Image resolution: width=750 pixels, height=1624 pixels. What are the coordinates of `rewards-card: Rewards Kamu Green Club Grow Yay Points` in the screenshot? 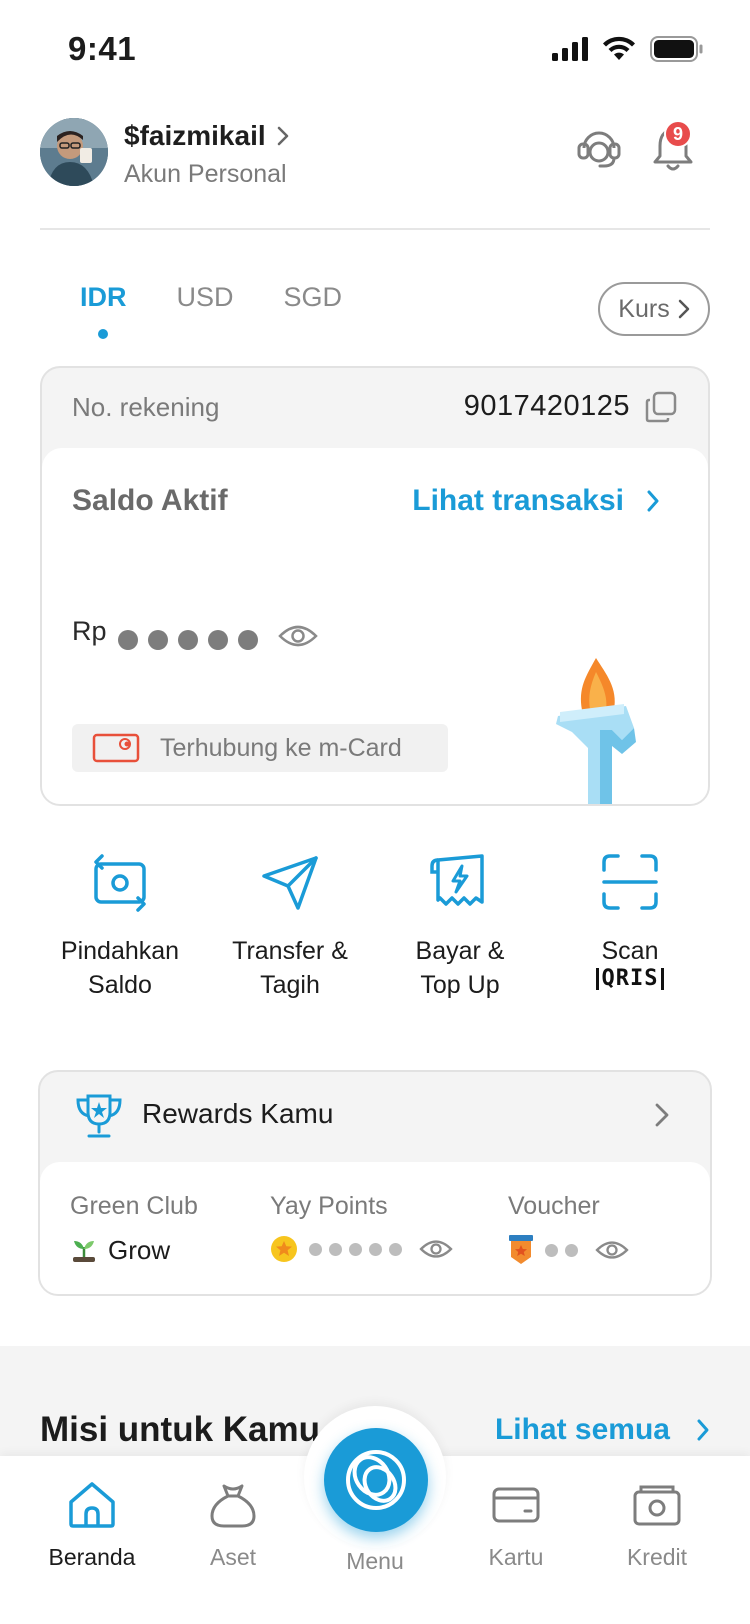 It's located at (375, 1183).